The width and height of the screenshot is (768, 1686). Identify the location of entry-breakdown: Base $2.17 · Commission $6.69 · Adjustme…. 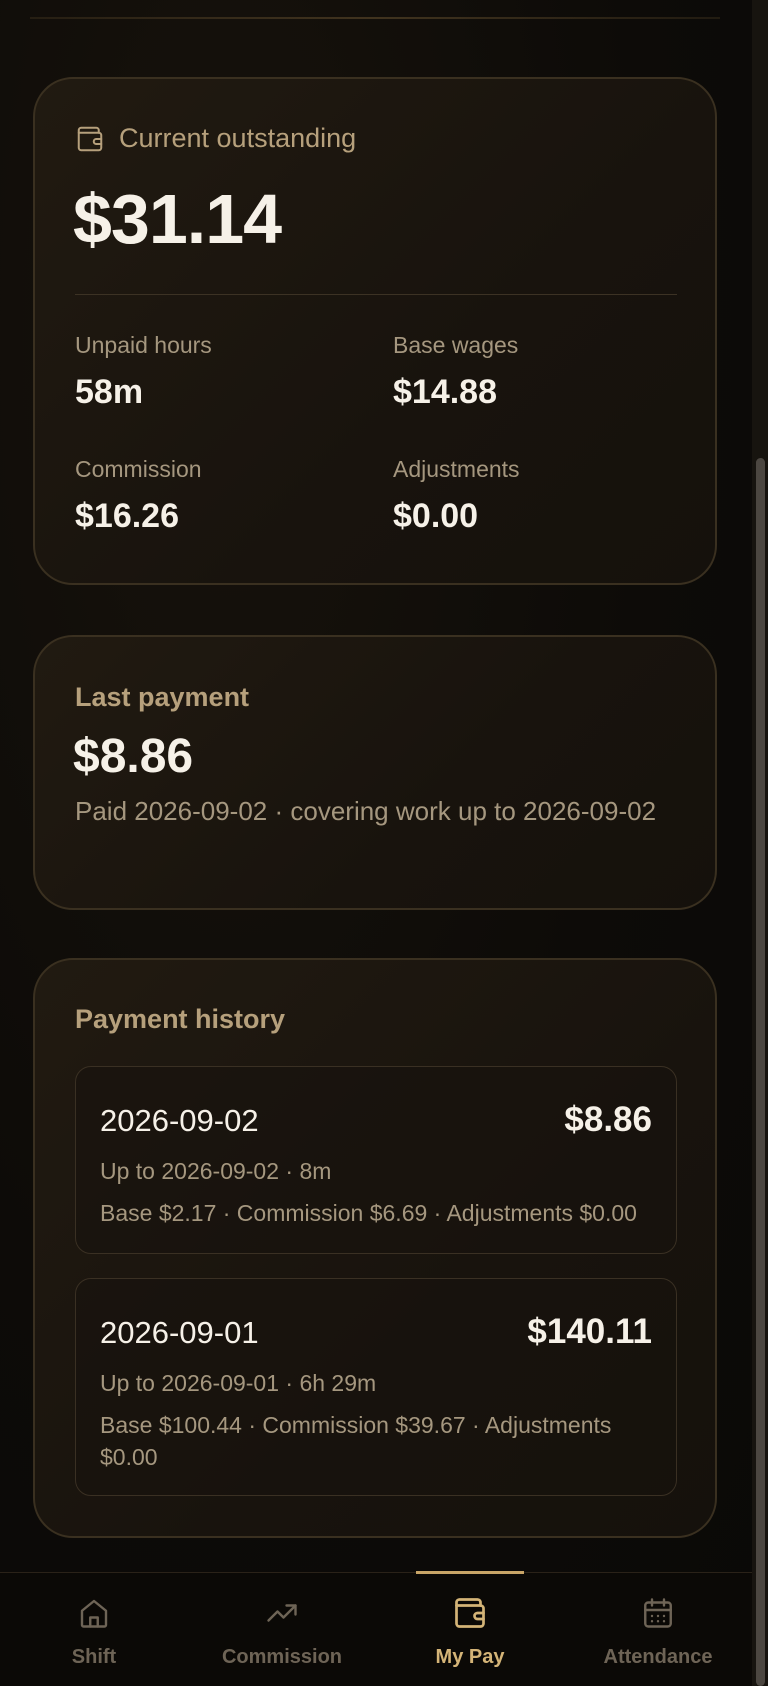
(368, 1213).